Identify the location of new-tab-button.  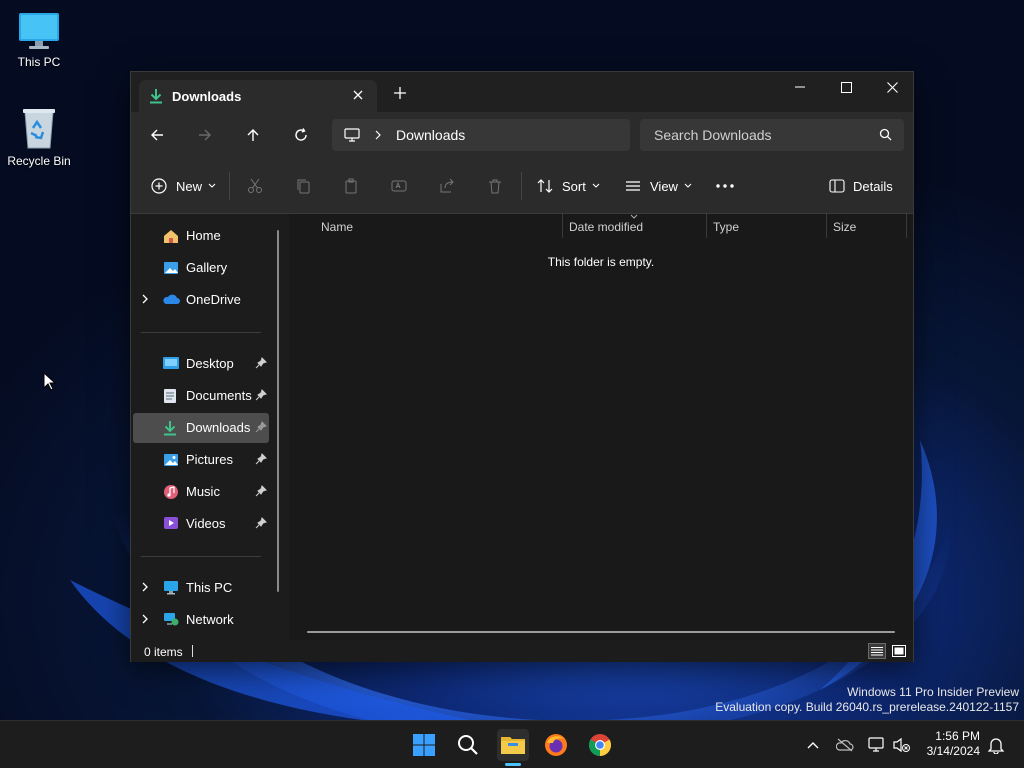
(401, 94).